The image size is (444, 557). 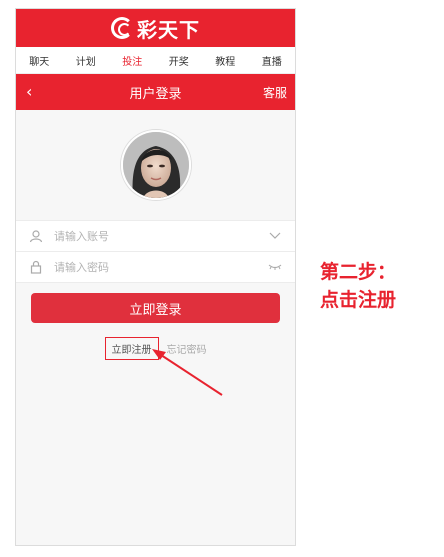 What do you see at coordinates (86, 60) in the screenshot?
I see `tab-plan: 计划` at bounding box center [86, 60].